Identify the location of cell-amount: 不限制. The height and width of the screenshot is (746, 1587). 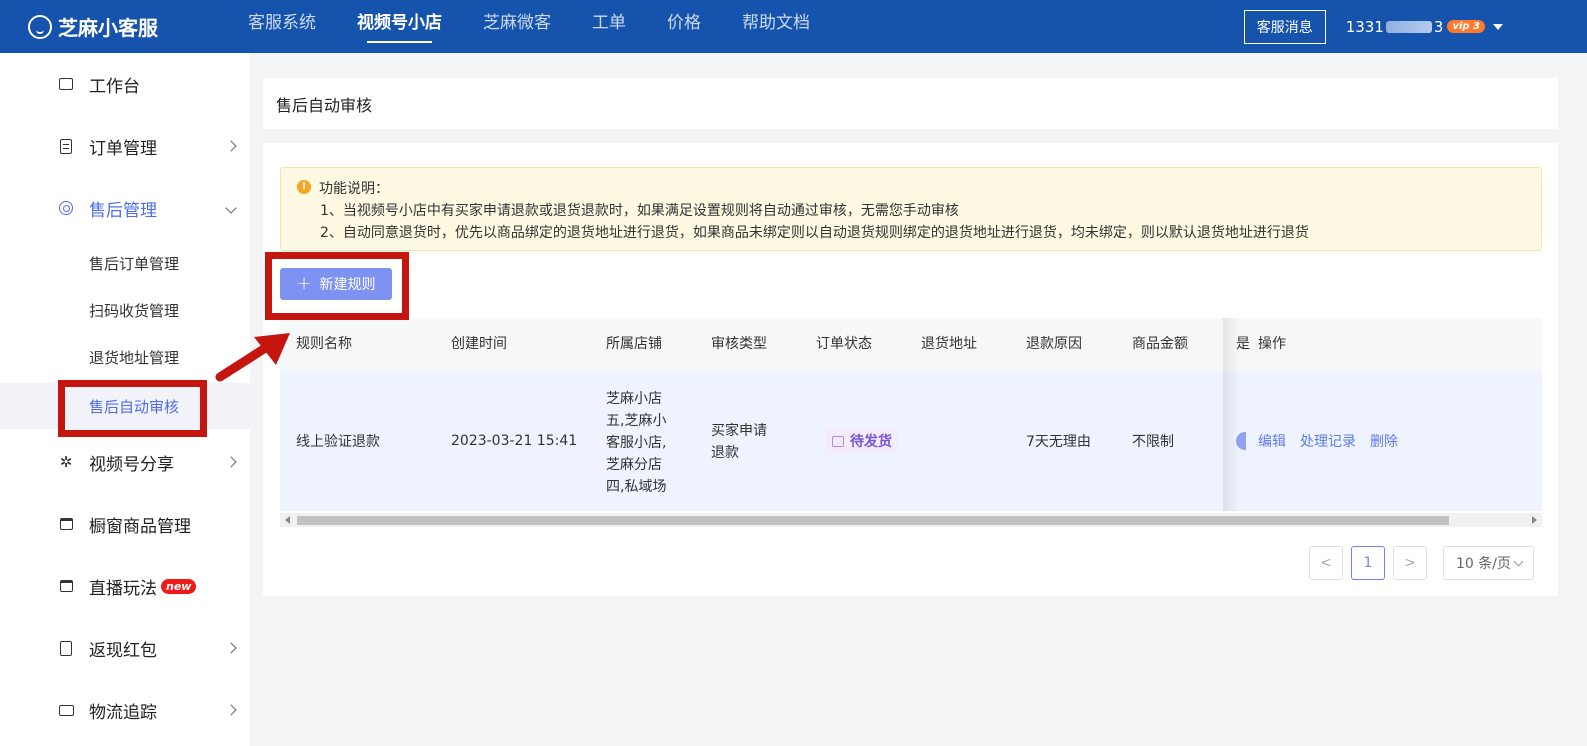
(1153, 442).